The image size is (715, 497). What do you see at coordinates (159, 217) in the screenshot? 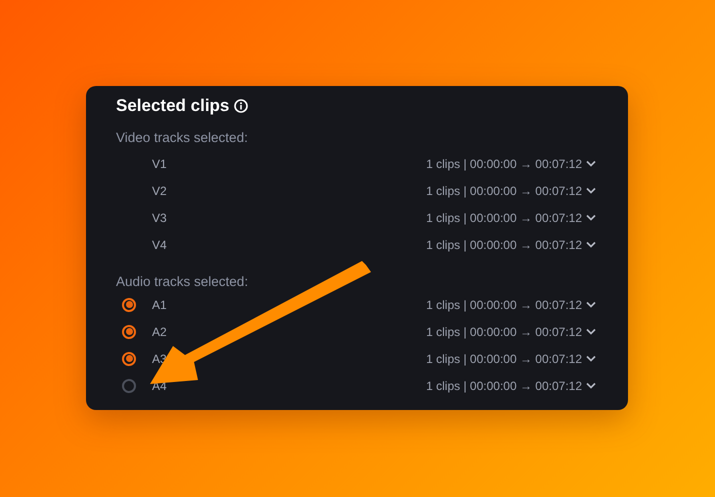
I see `track-label: V3` at bounding box center [159, 217].